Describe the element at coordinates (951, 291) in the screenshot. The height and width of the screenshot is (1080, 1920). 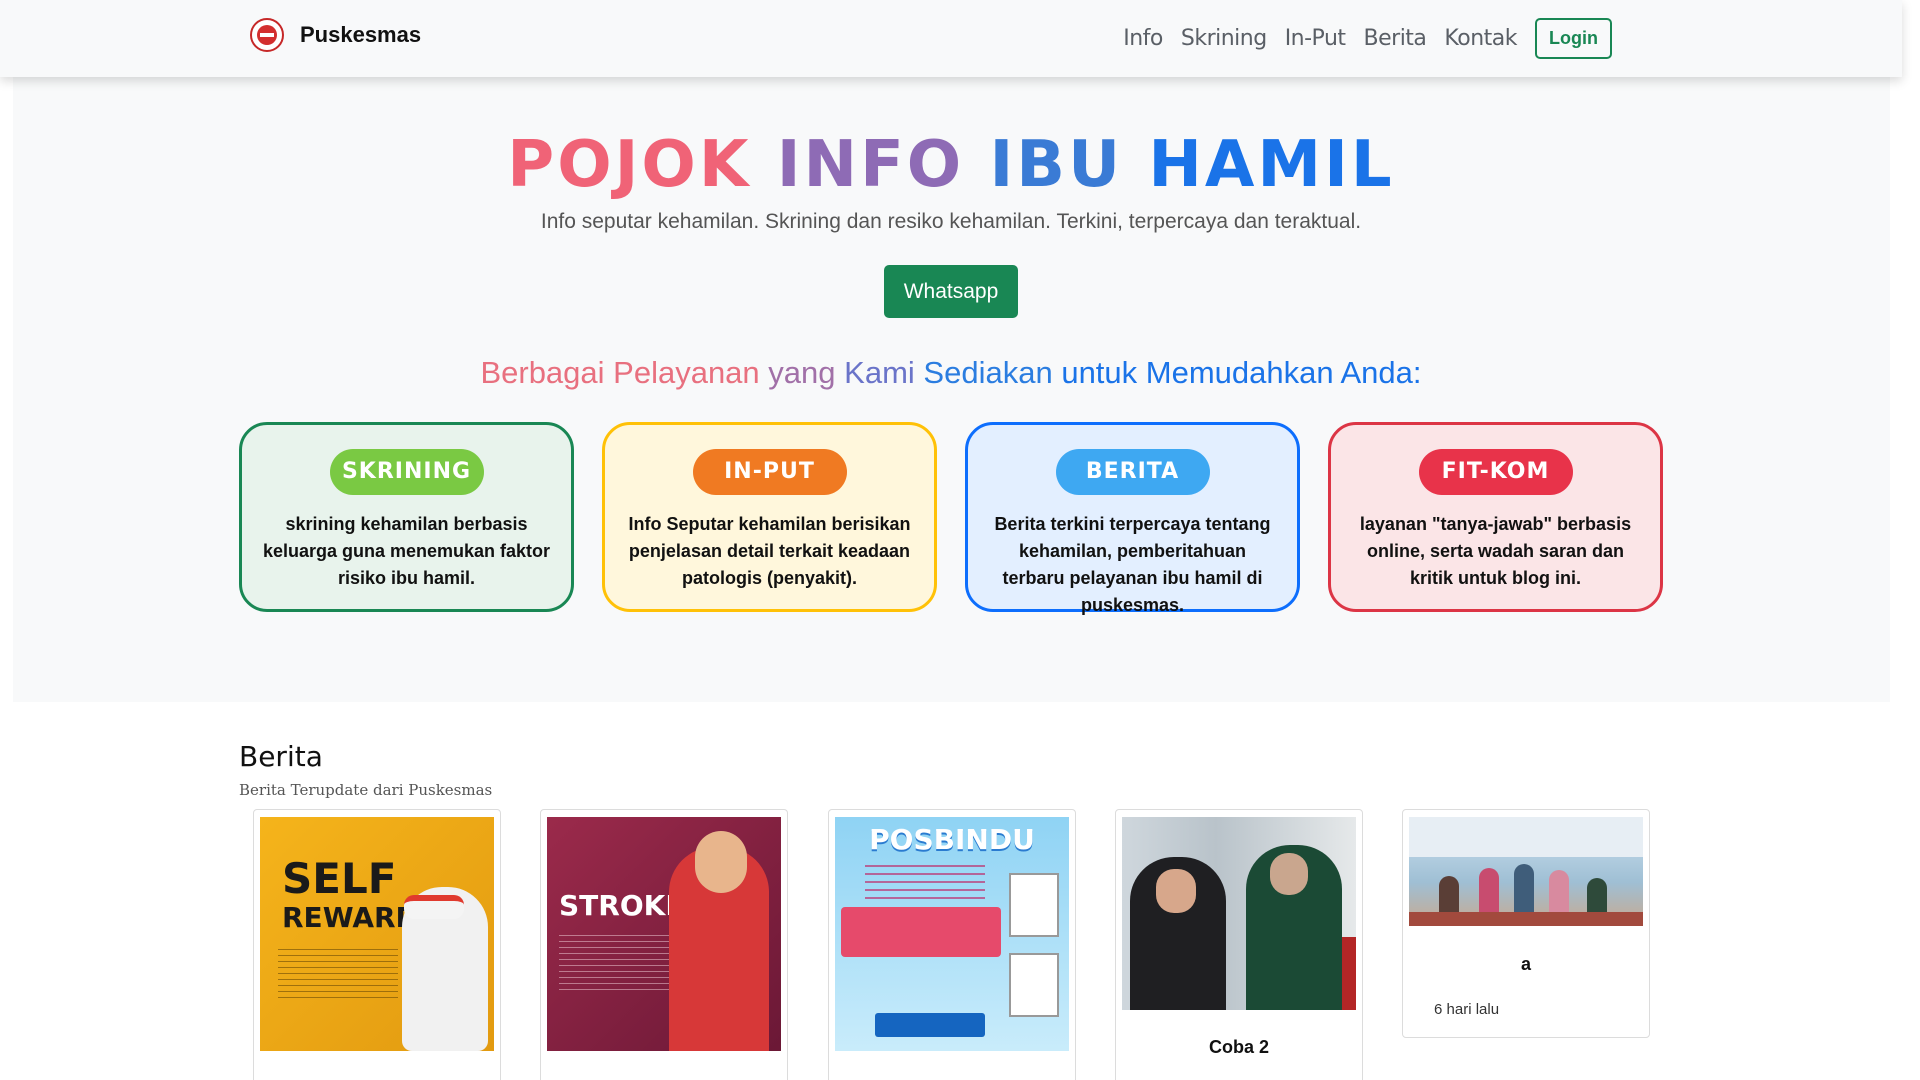
I see `whatsapp-button: Whatsapp` at that location.